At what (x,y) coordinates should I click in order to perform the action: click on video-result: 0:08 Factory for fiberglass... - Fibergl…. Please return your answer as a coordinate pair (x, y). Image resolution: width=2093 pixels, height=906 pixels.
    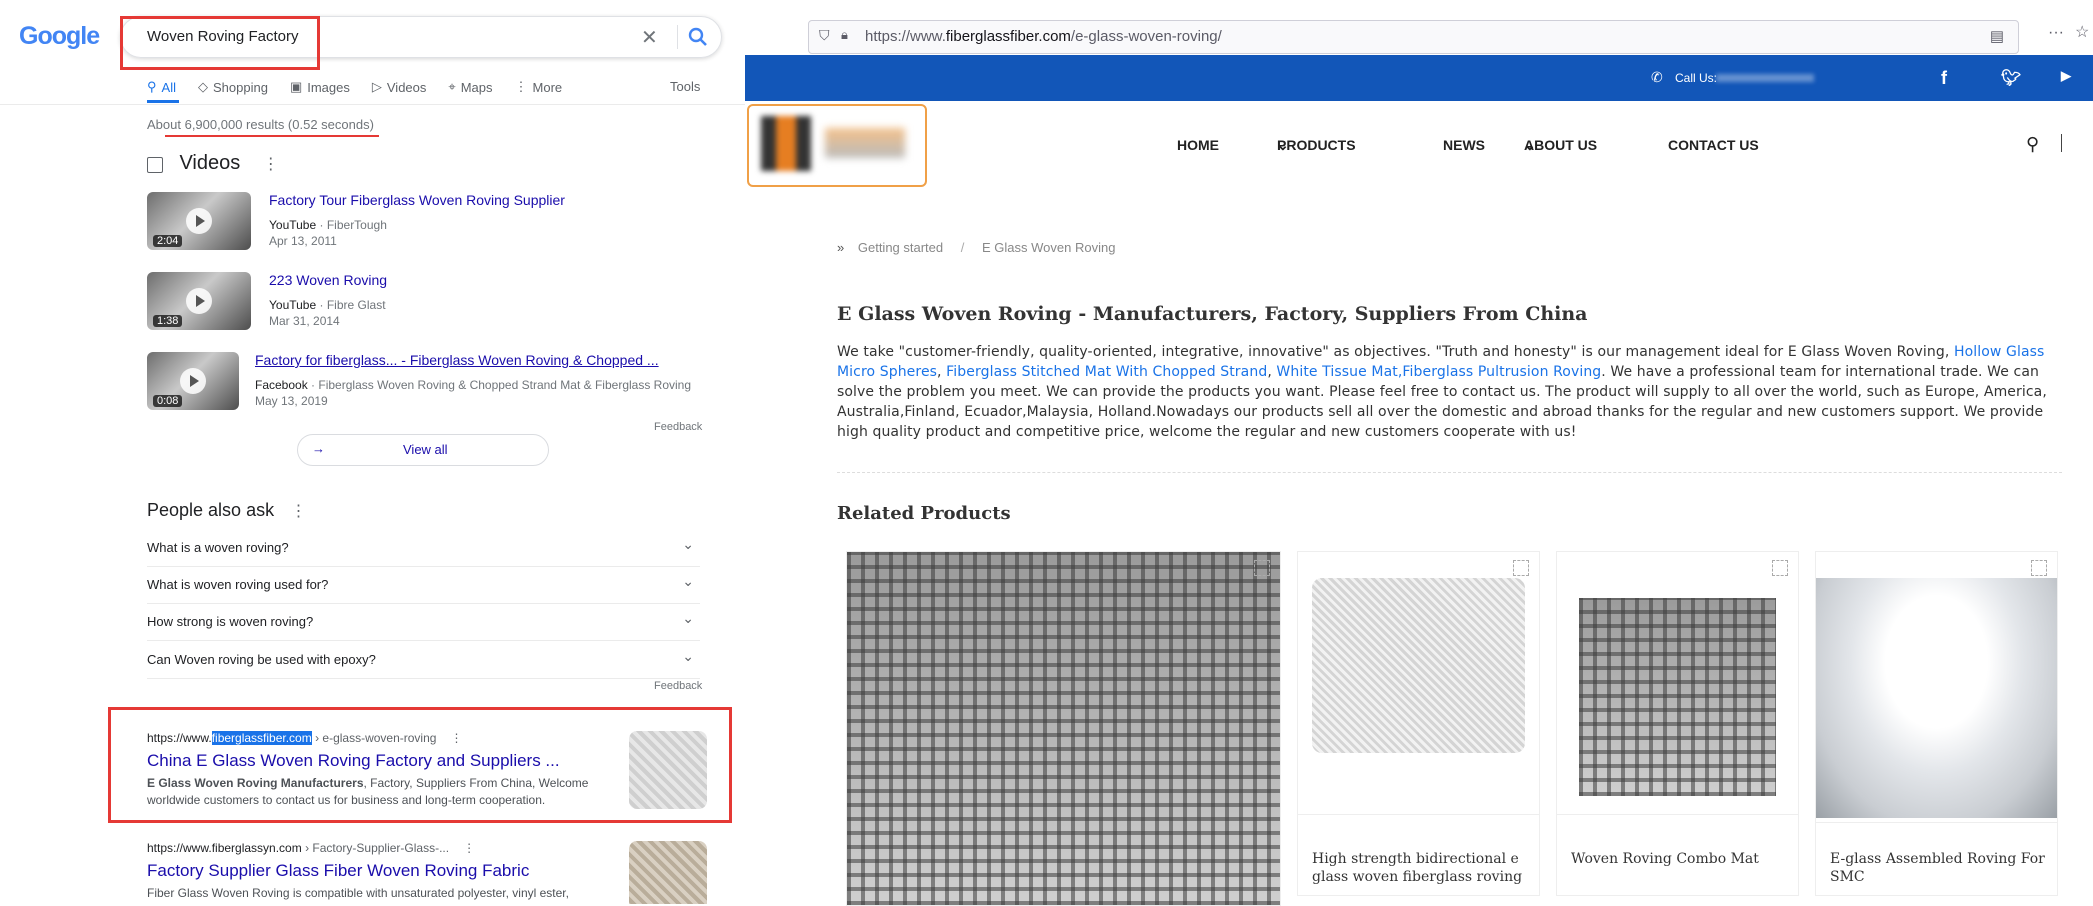
    Looking at the image, I should click on (427, 381).